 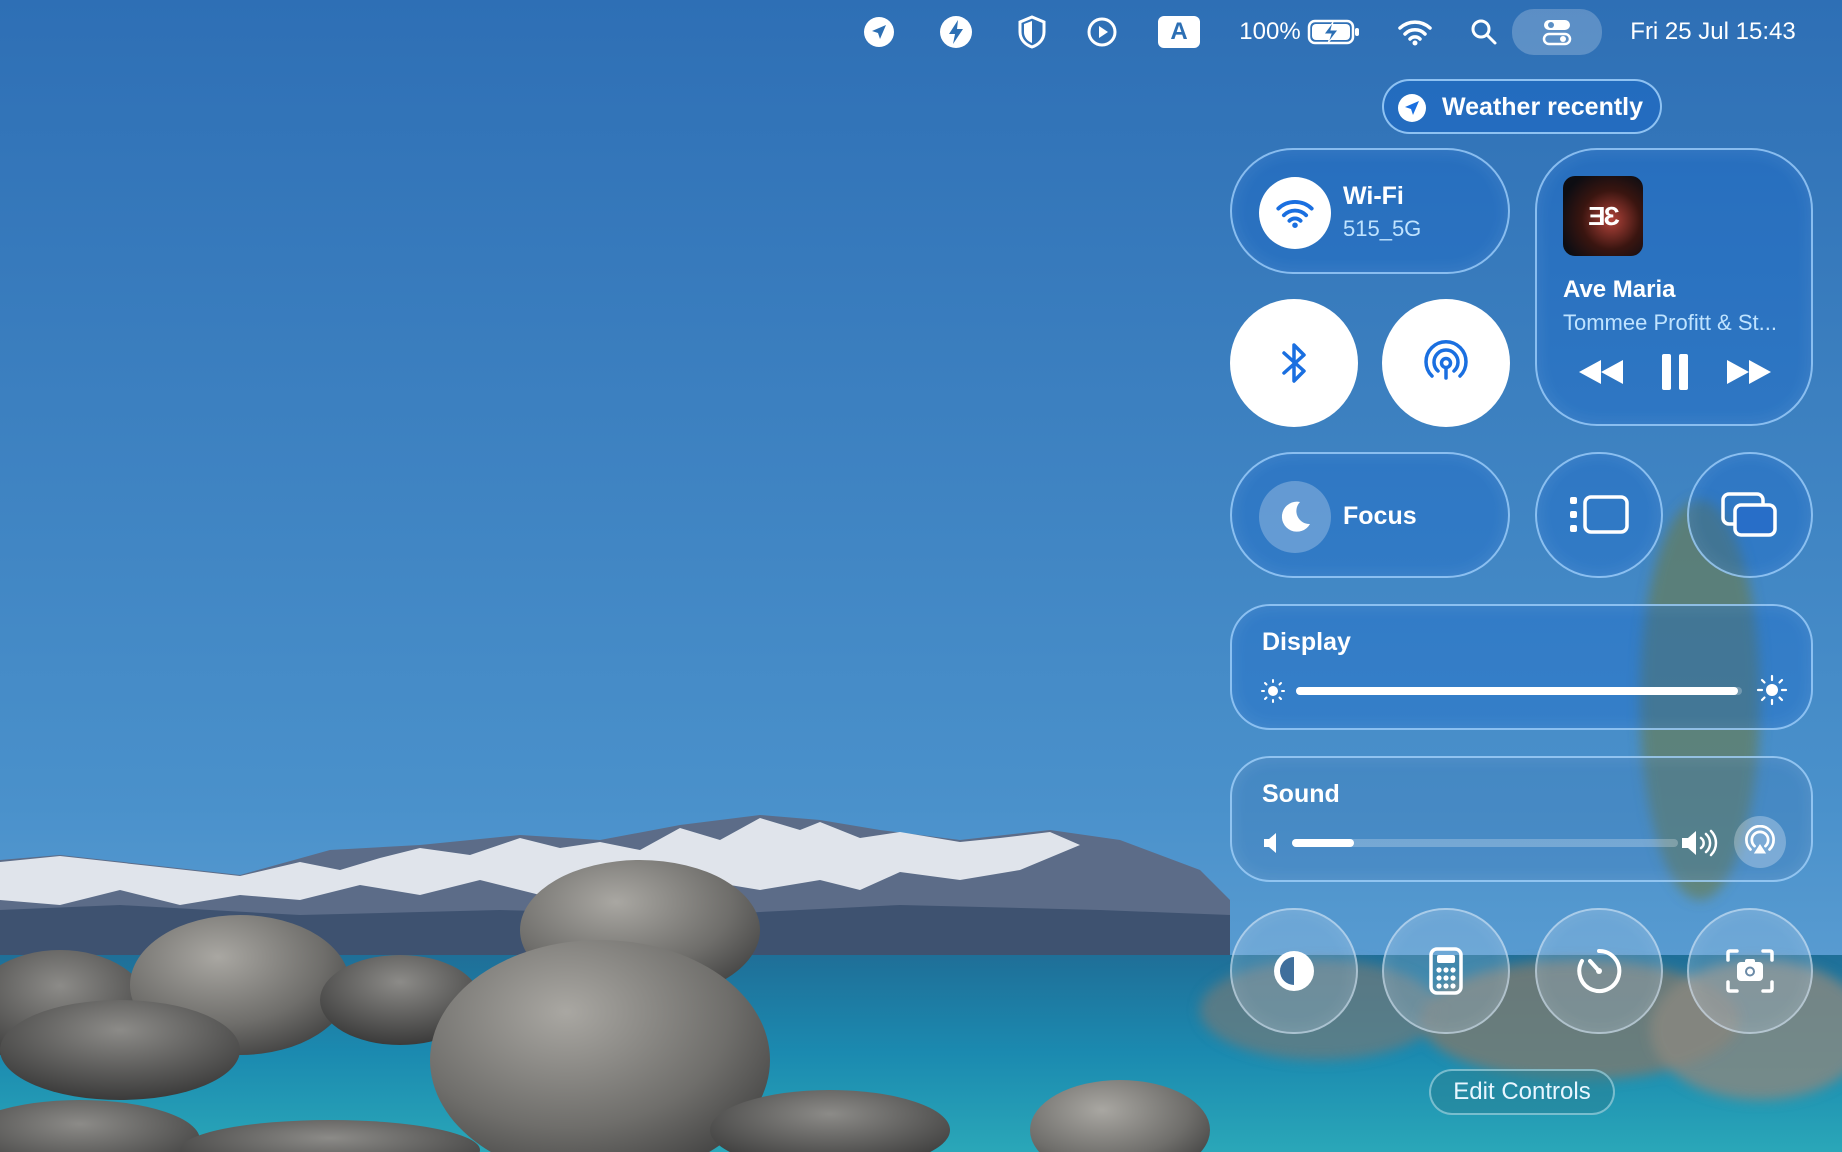 What do you see at coordinates (1382, 228) in the screenshot?
I see `wifi-network-name: 515_5G` at bounding box center [1382, 228].